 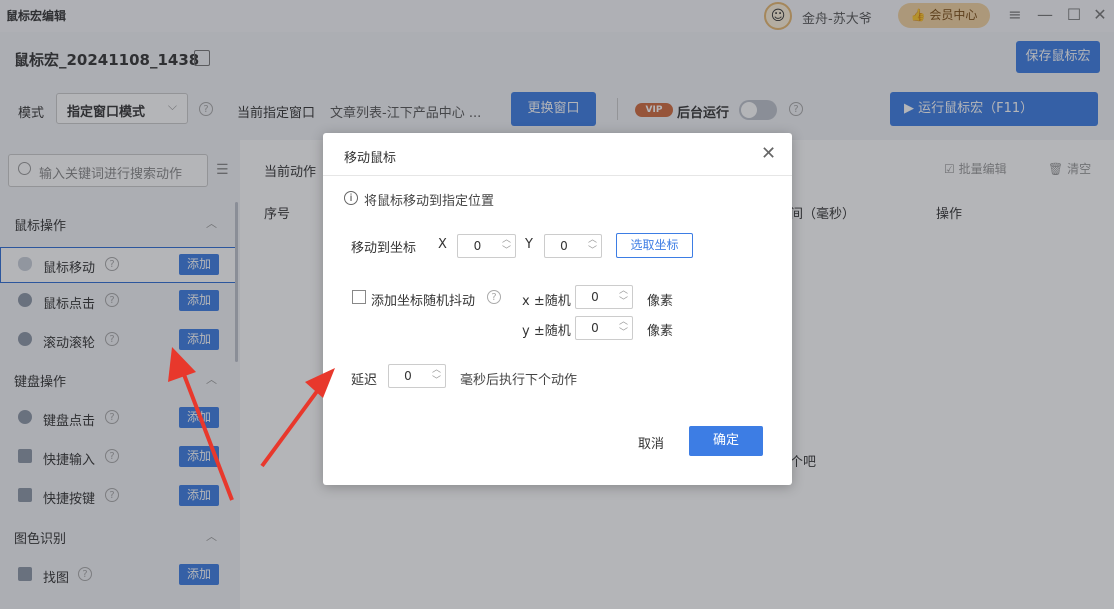 I want to click on annotation-arrow-to-delay, so click(x=297, y=418).